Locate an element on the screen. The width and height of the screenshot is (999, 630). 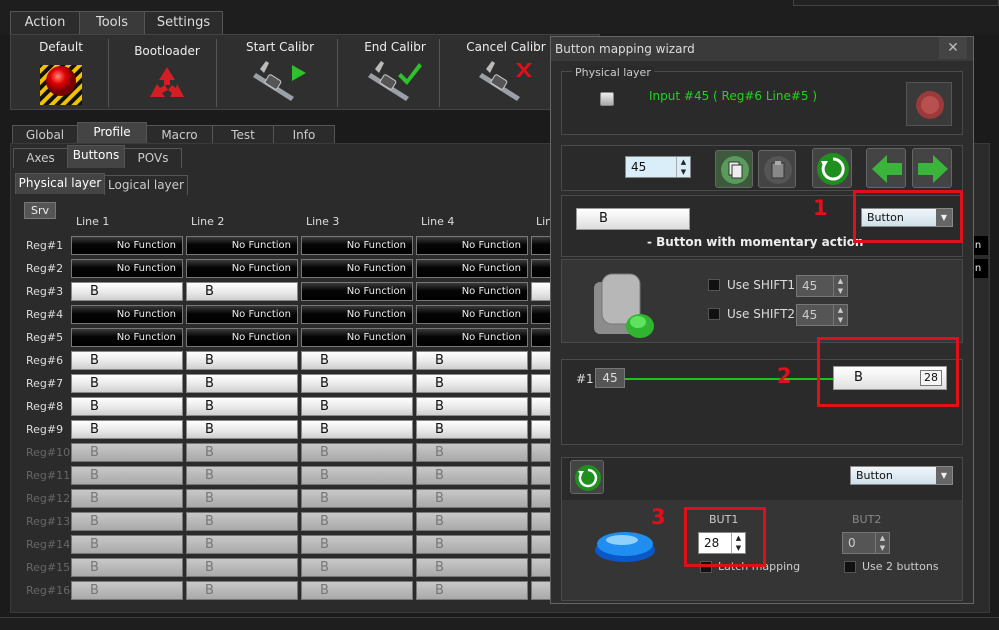
start-calibr-button: Start Calibr is located at coordinates (280, 72).